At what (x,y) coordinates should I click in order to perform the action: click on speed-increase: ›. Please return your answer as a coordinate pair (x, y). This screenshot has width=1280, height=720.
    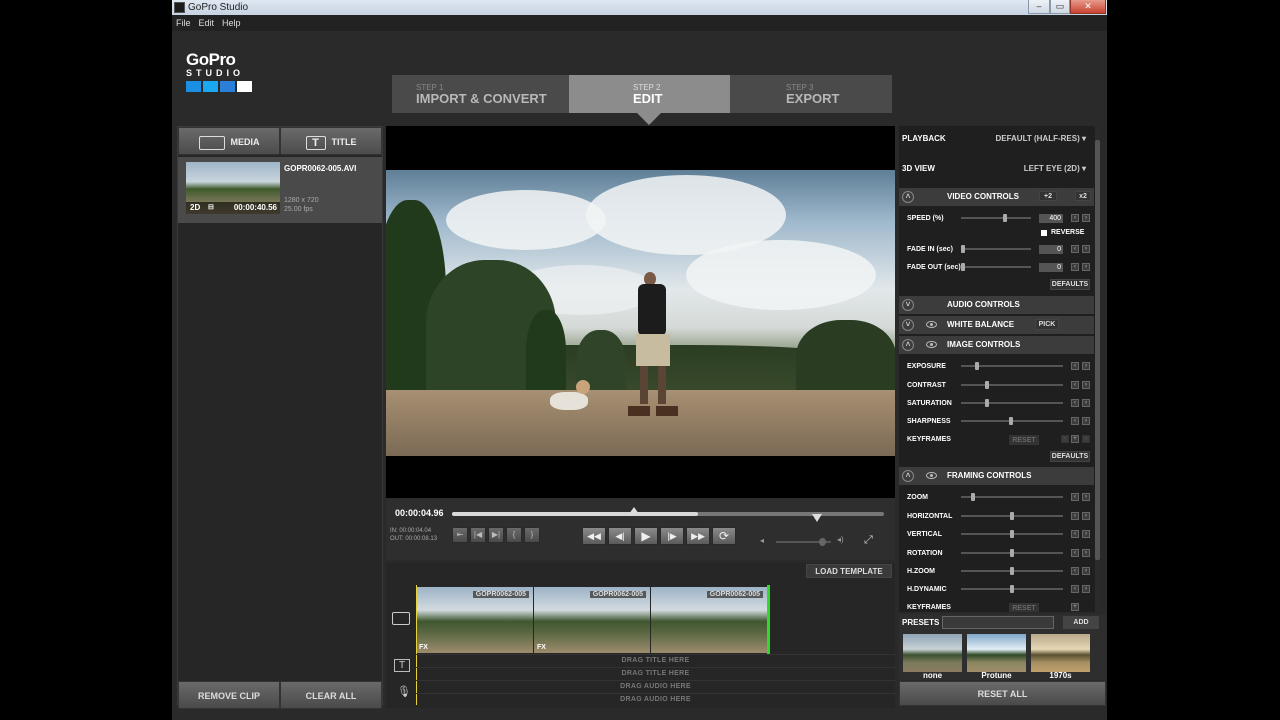
    Looking at the image, I should click on (1086, 218).